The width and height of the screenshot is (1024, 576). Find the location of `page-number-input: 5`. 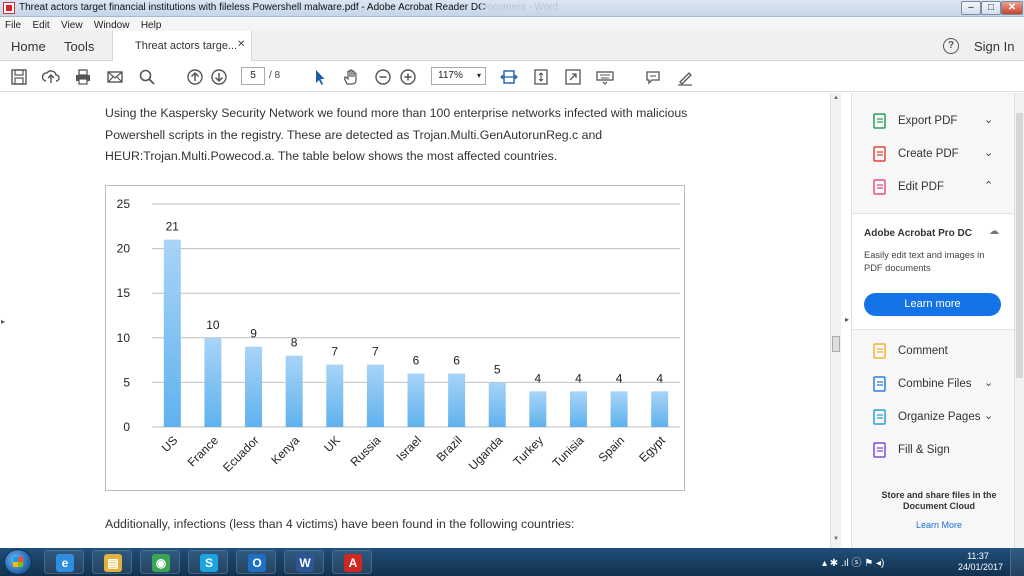

page-number-input: 5 is located at coordinates (253, 76).